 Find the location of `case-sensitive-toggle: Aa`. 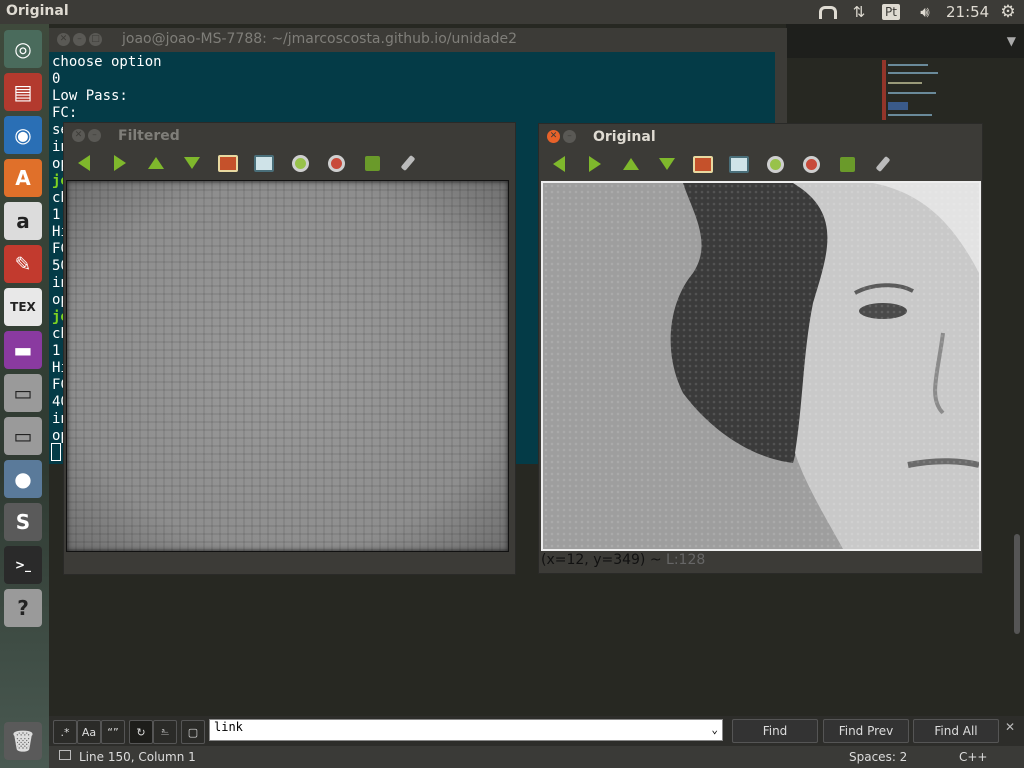

case-sensitive-toggle: Aa is located at coordinates (89, 732).